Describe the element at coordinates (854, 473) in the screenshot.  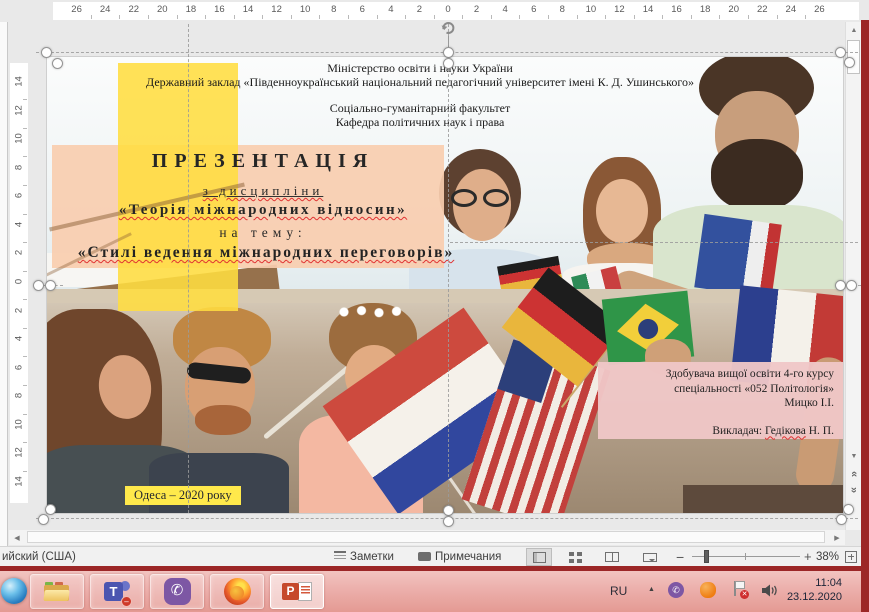
I see `previous-slide-button: «` at that location.